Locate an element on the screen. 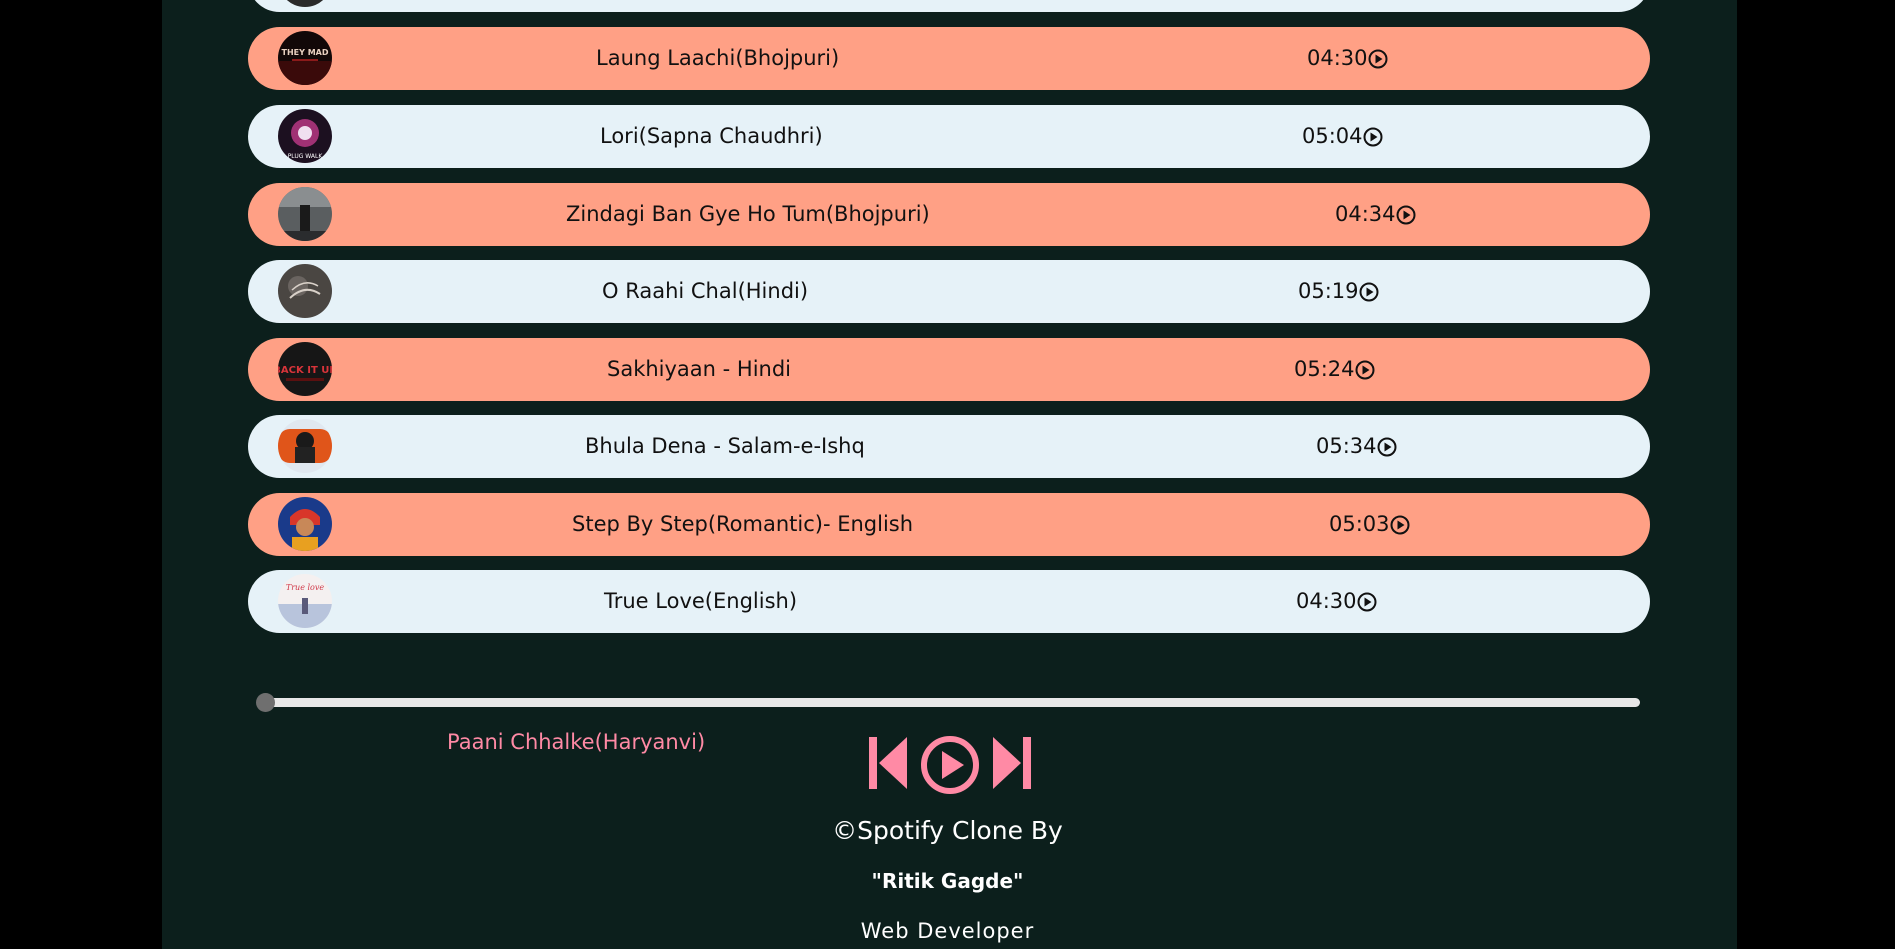  now-playing-title: Paani Chhalke(Haryanvi) is located at coordinates (576, 742).